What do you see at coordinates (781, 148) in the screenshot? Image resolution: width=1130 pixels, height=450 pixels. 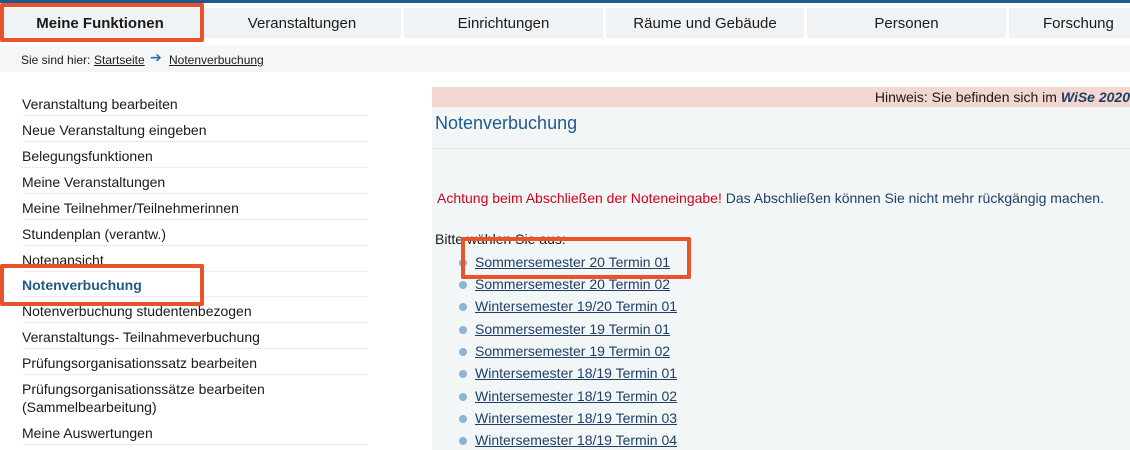 I see `divider` at bounding box center [781, 148].